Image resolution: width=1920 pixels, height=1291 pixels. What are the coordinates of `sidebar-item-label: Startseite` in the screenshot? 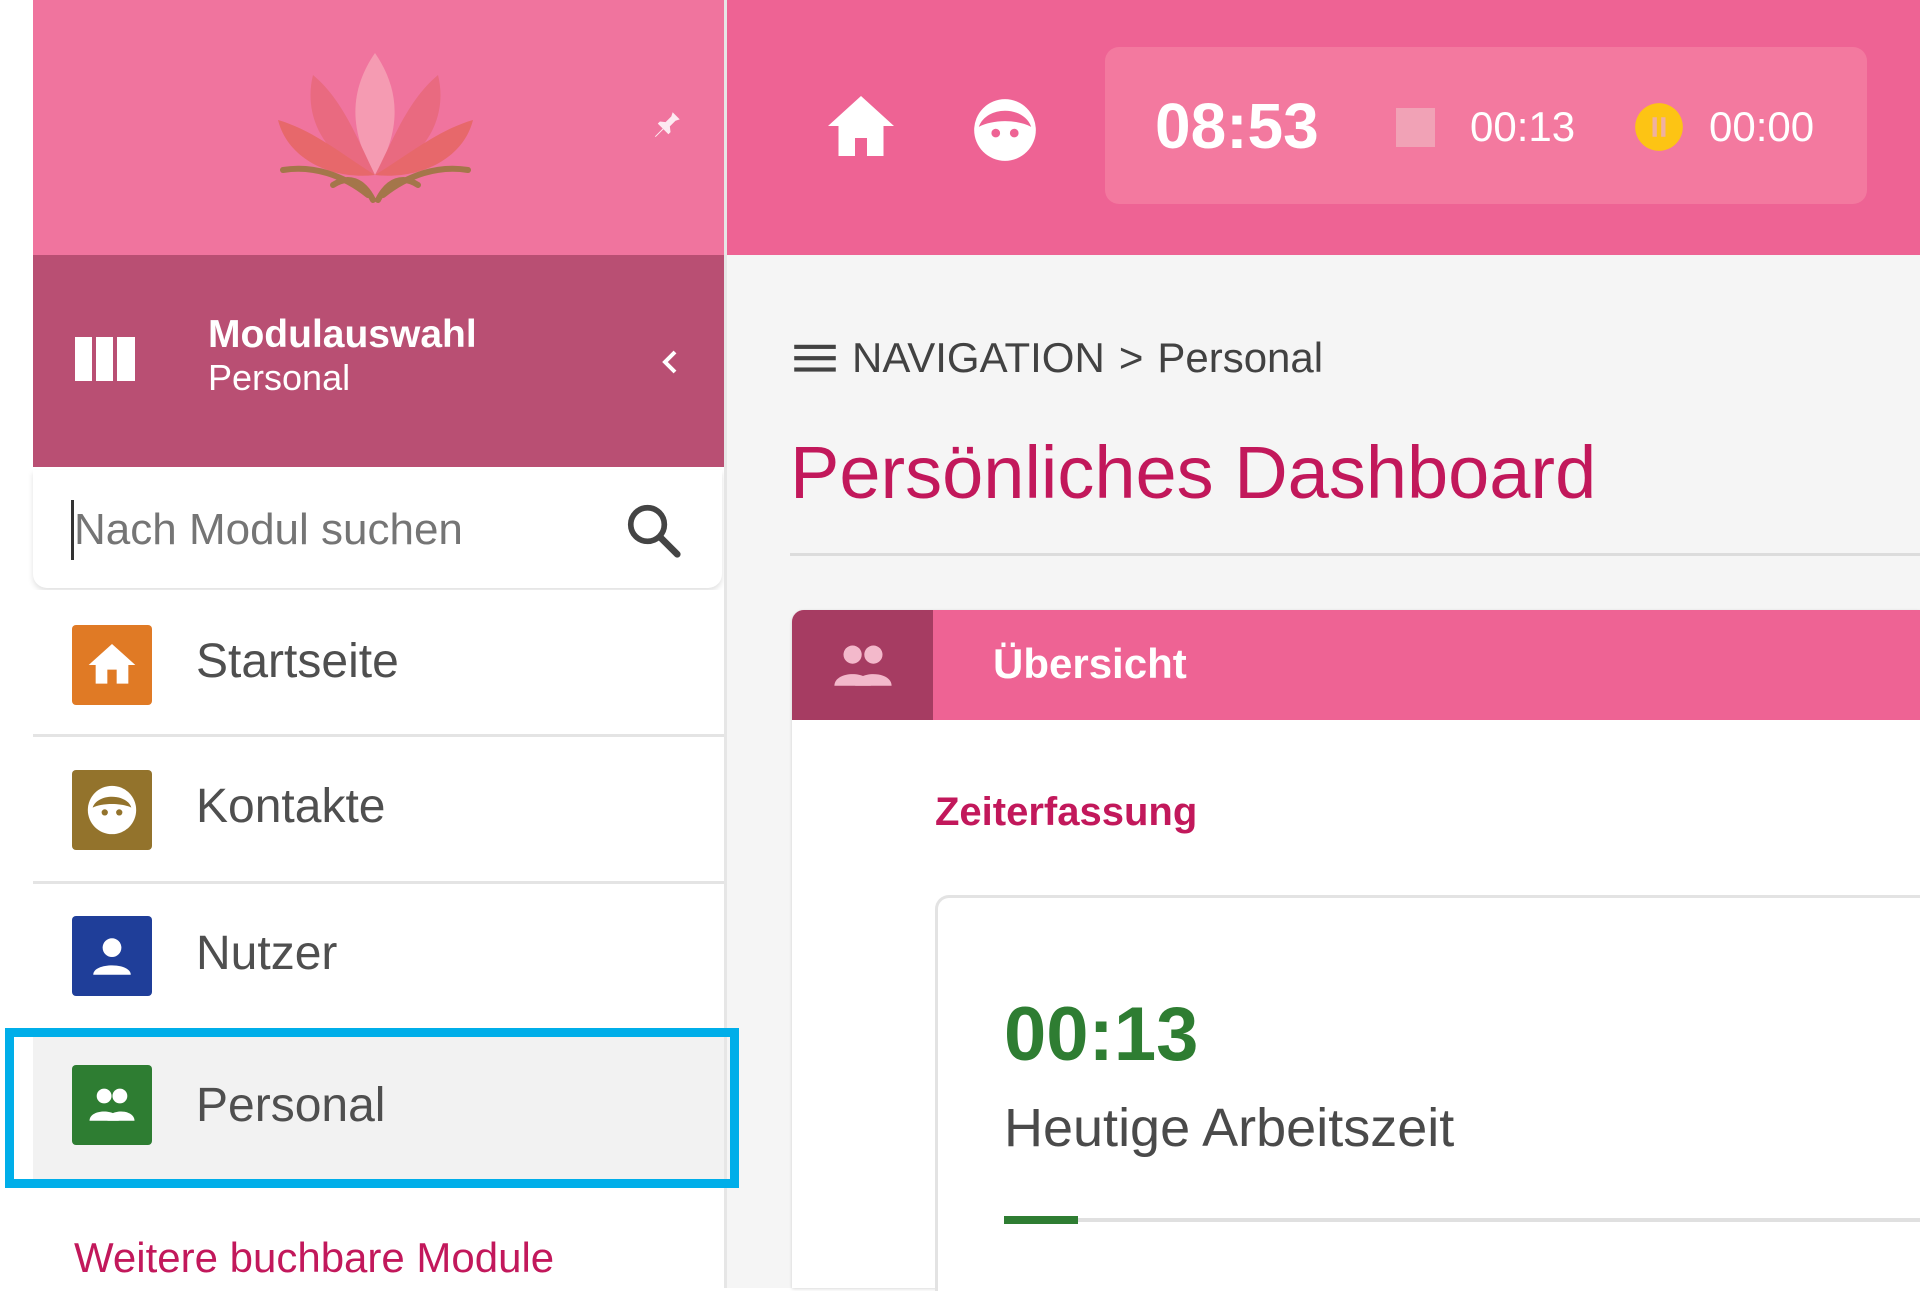 It's located at (297, 661).